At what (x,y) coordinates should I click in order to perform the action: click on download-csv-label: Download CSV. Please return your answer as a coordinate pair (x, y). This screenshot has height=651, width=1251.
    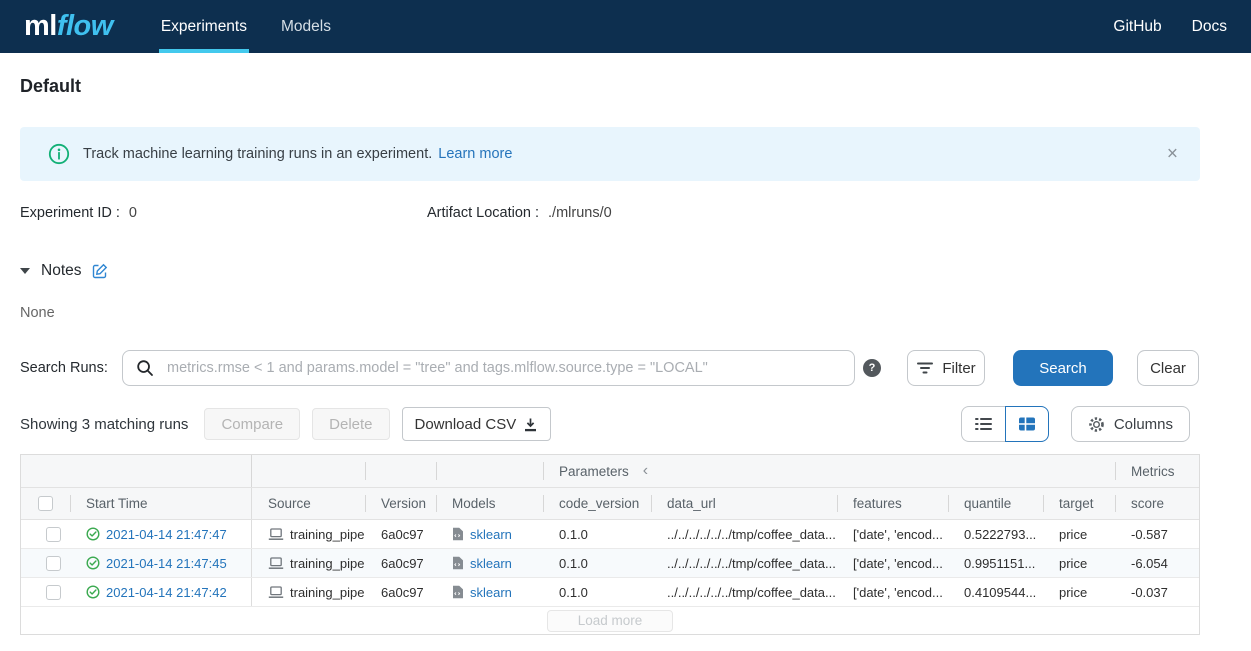
    Looking at the image, I should click on (465, 424).